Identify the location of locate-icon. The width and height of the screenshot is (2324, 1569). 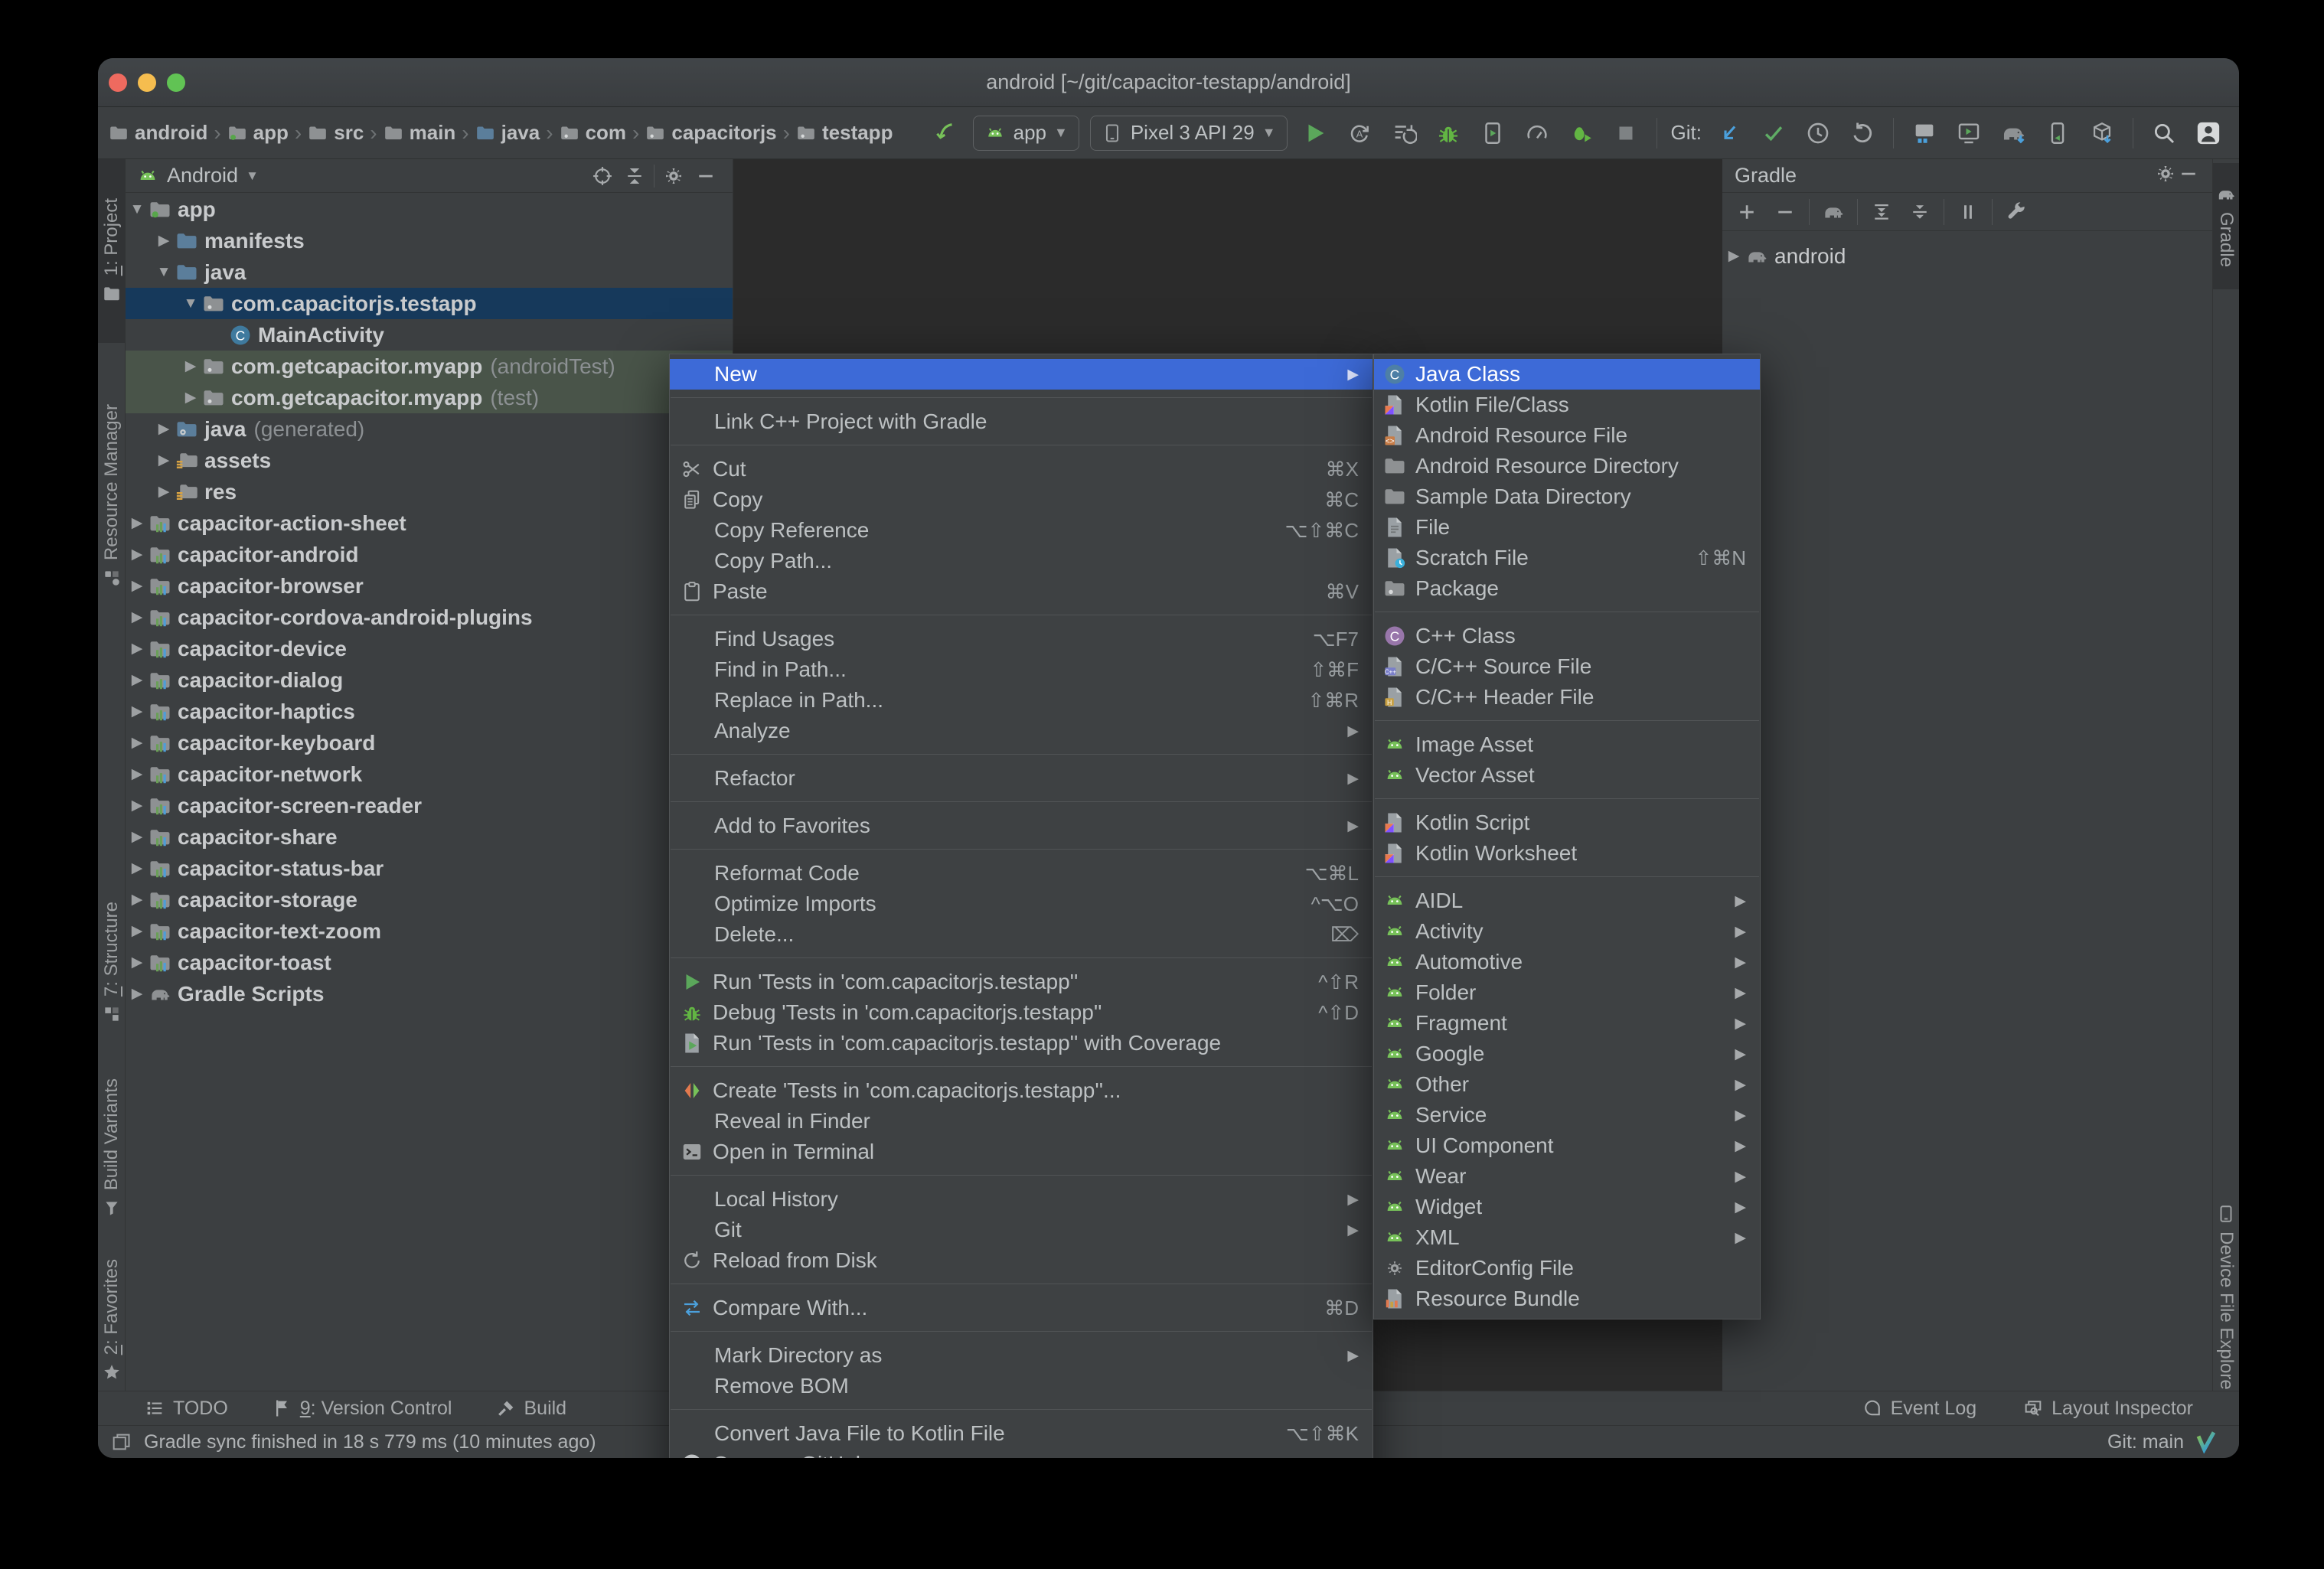
(602, 176).